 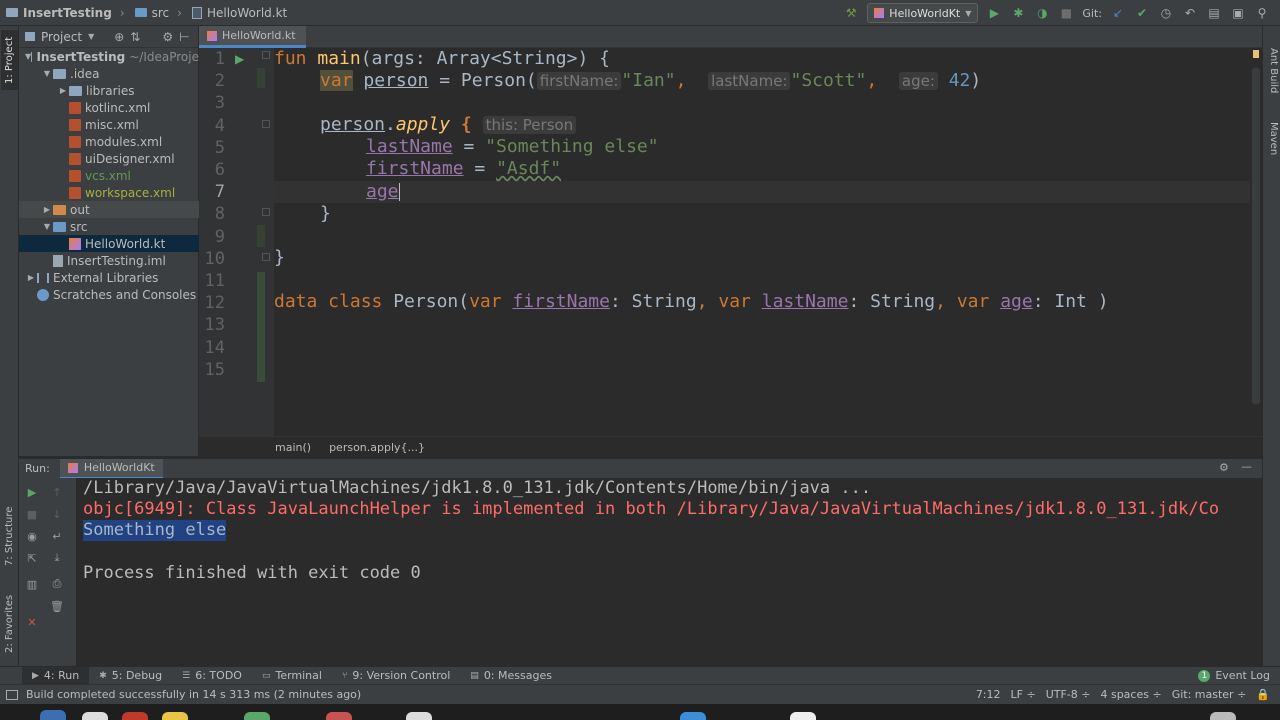 What do you see at coordinates (57, 492) in the screenshot?
I see `up-icon: ↑` at bounding box center [57, 492].